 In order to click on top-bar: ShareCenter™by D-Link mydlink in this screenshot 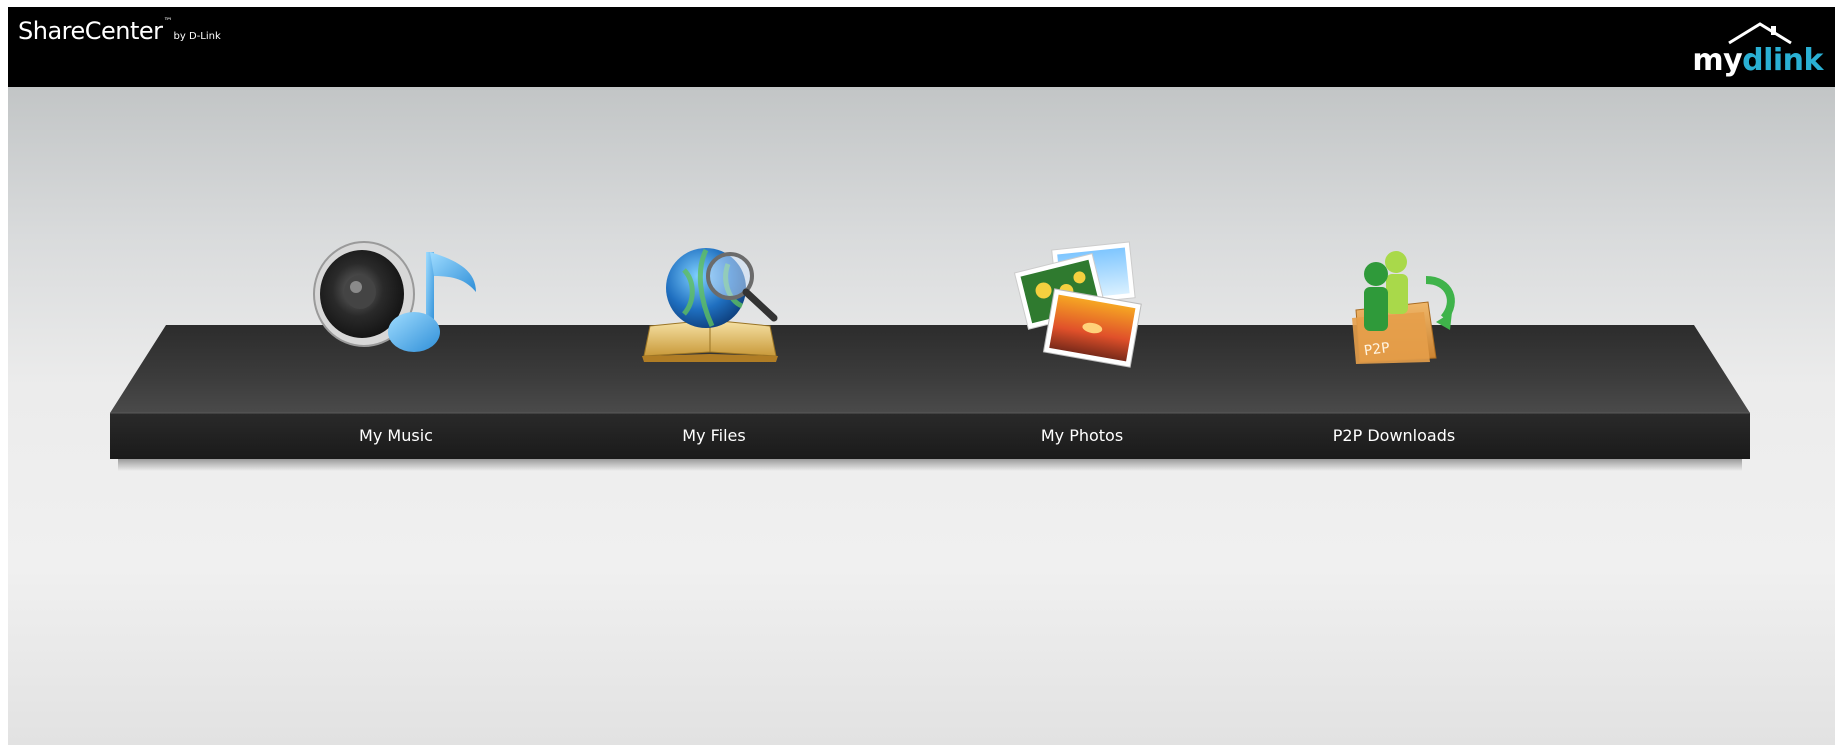, I will do `click(921, 47)`.